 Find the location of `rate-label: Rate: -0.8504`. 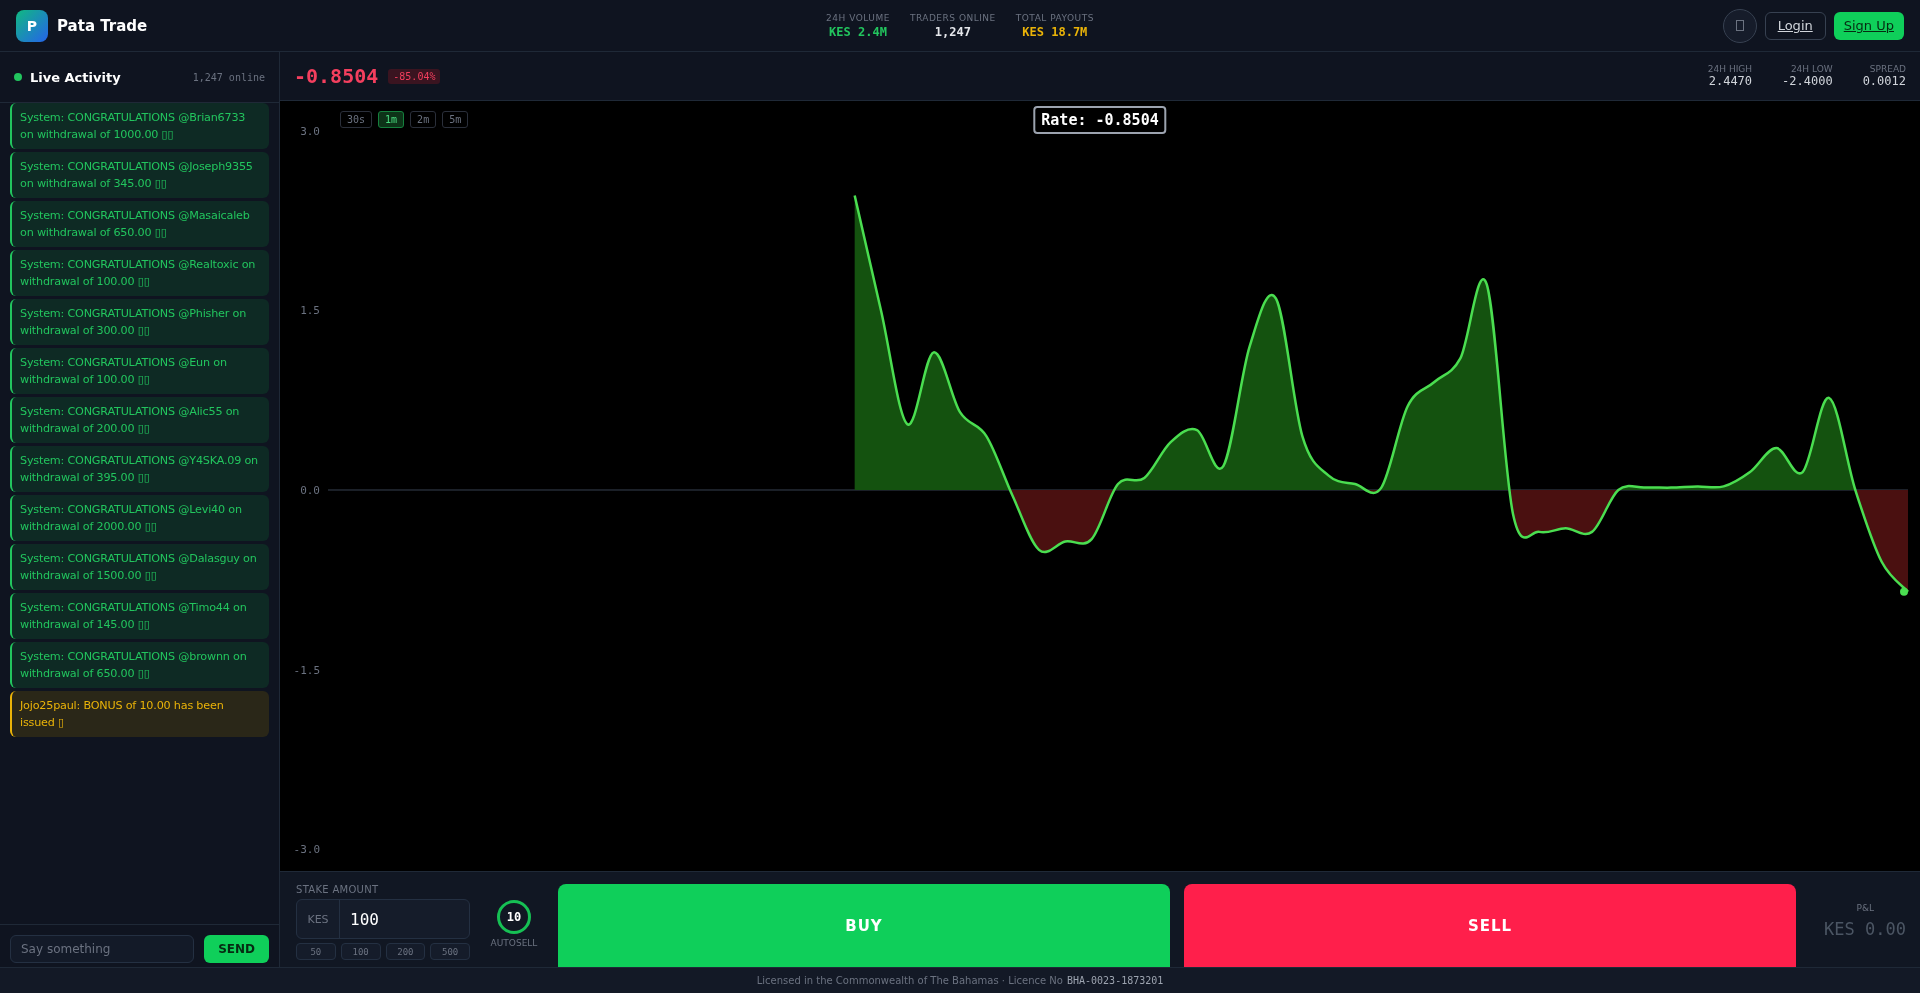

rate-label: Rate: -0.8504 is located at coordinates (1100, 120).